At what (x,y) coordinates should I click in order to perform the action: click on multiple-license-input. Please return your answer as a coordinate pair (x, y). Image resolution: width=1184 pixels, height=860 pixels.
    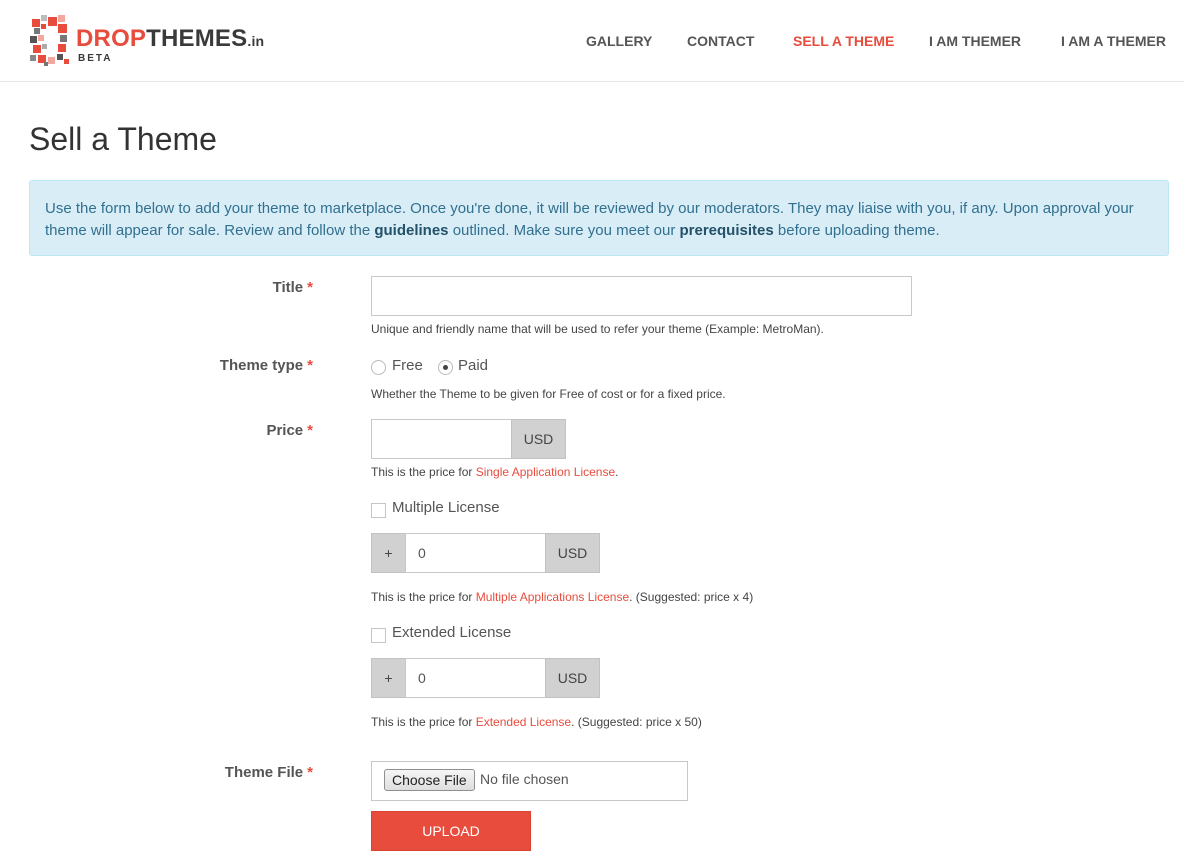
    Looking at the image, I should click on (475, 553).